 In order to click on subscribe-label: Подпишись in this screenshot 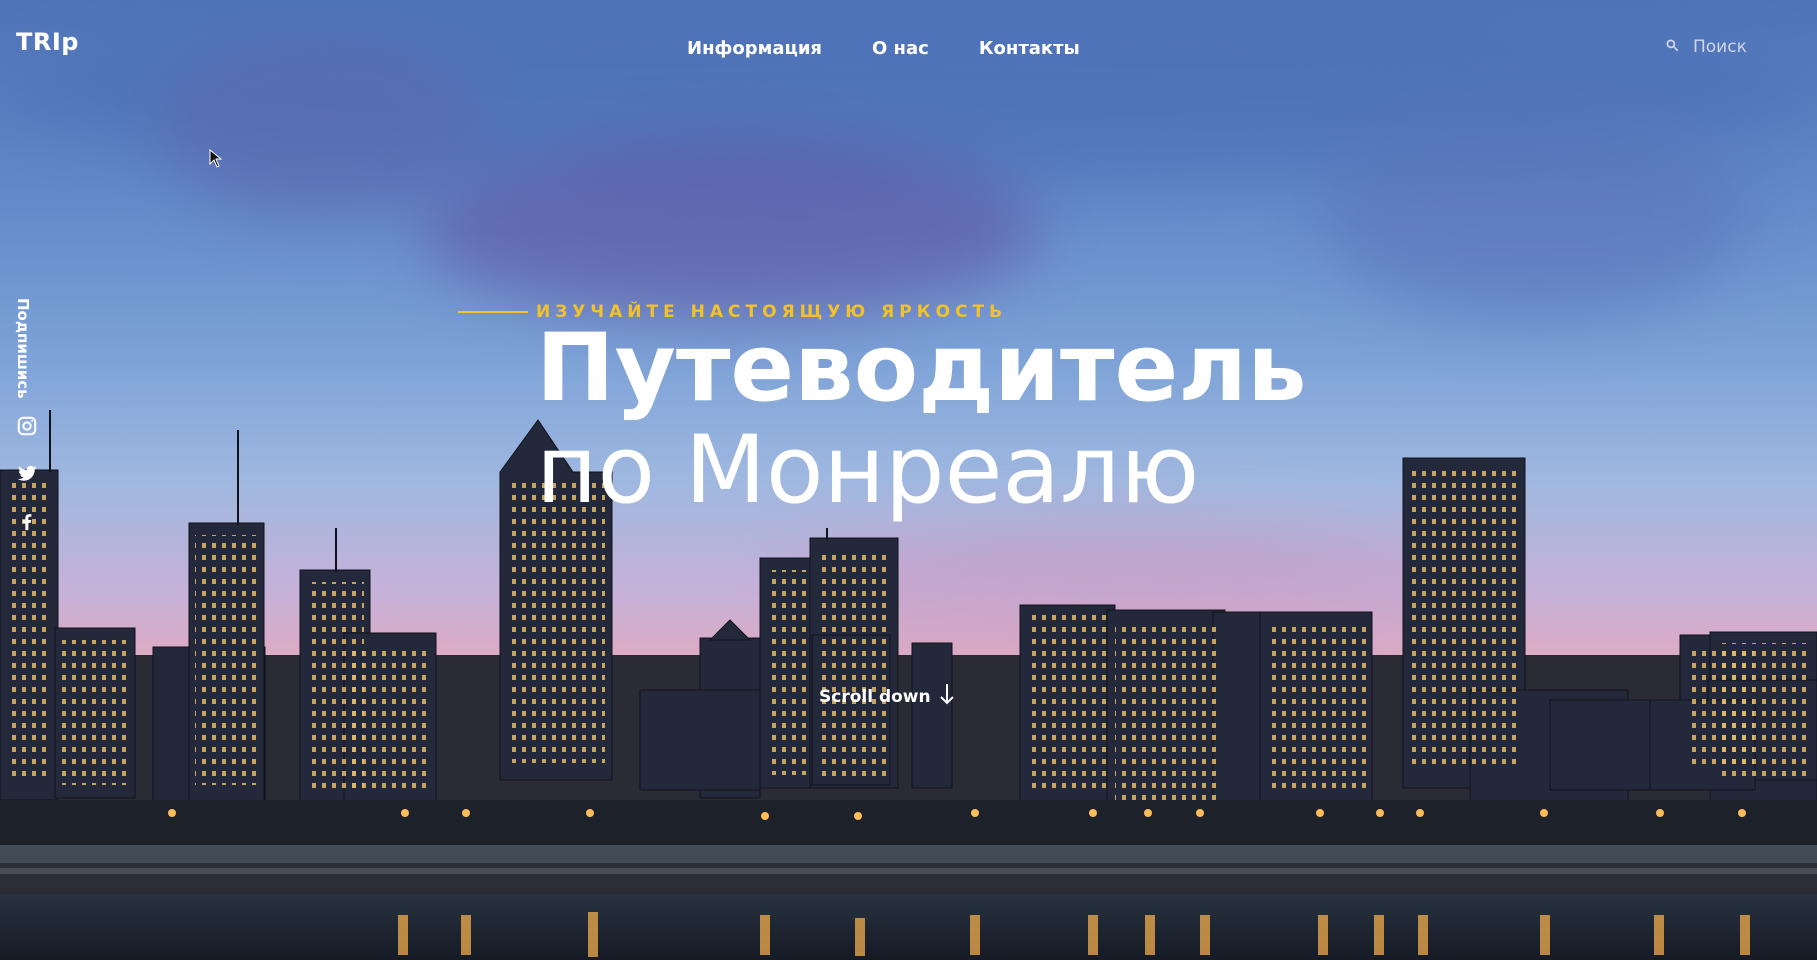, I will do `click(23, 348)`.